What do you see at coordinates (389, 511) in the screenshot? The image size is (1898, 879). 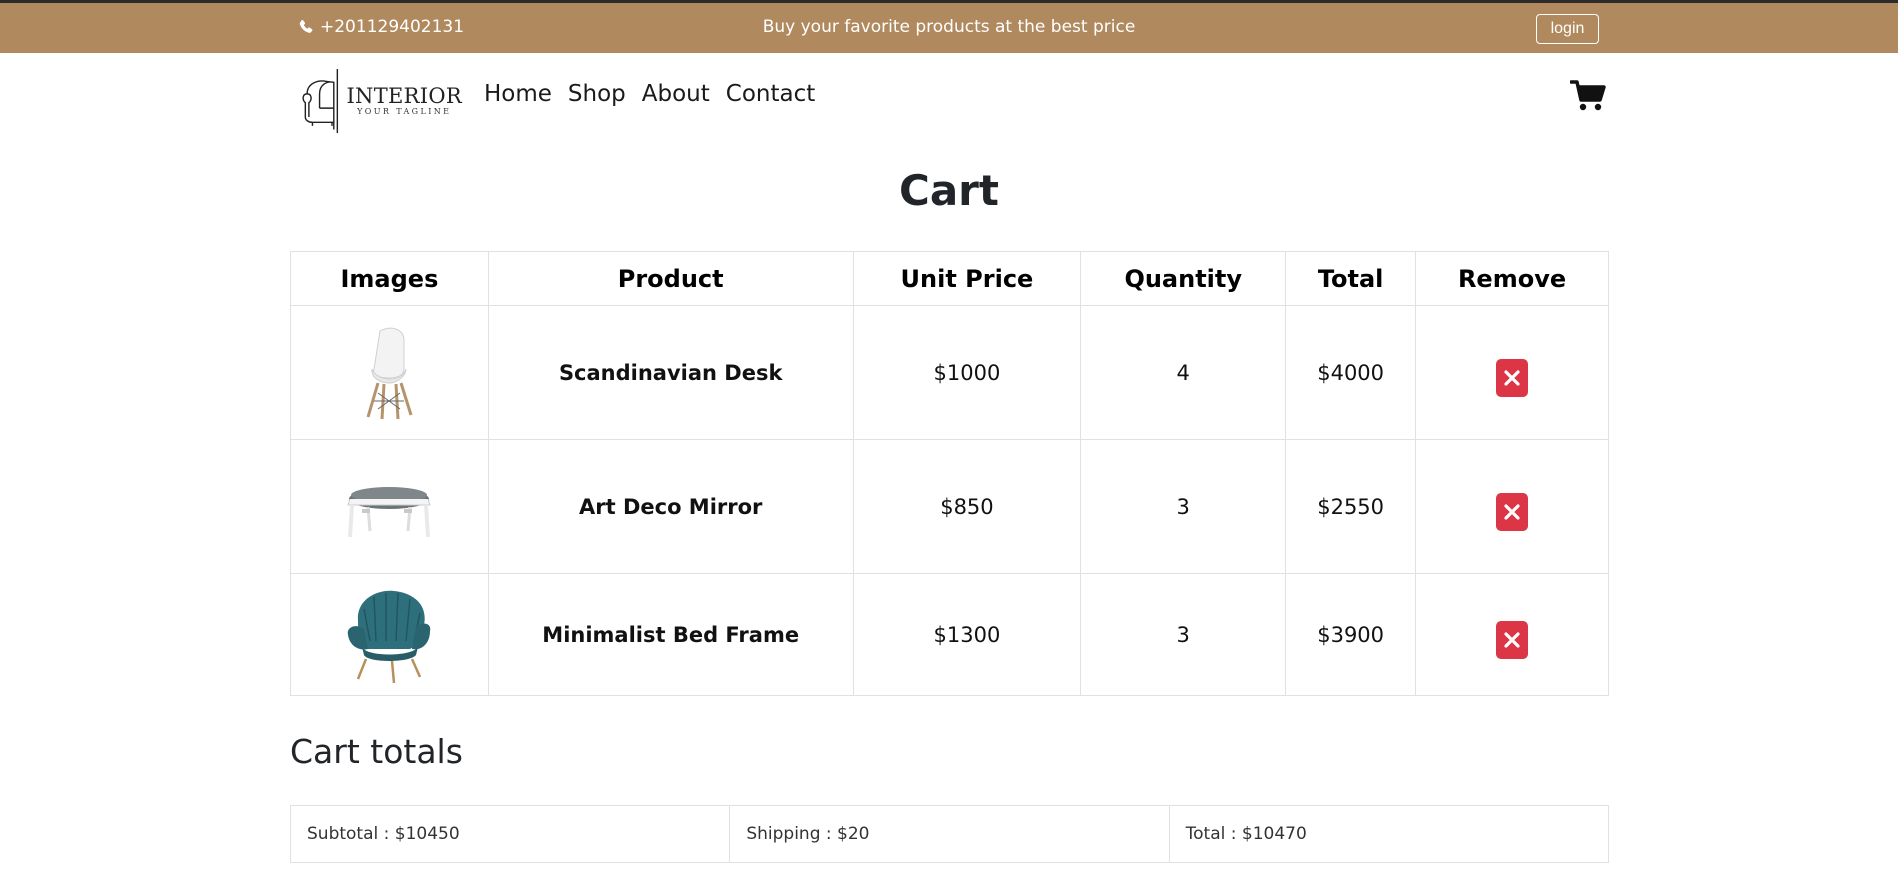 I see `grey-ottoman-image` at bounding box center [389, 511].